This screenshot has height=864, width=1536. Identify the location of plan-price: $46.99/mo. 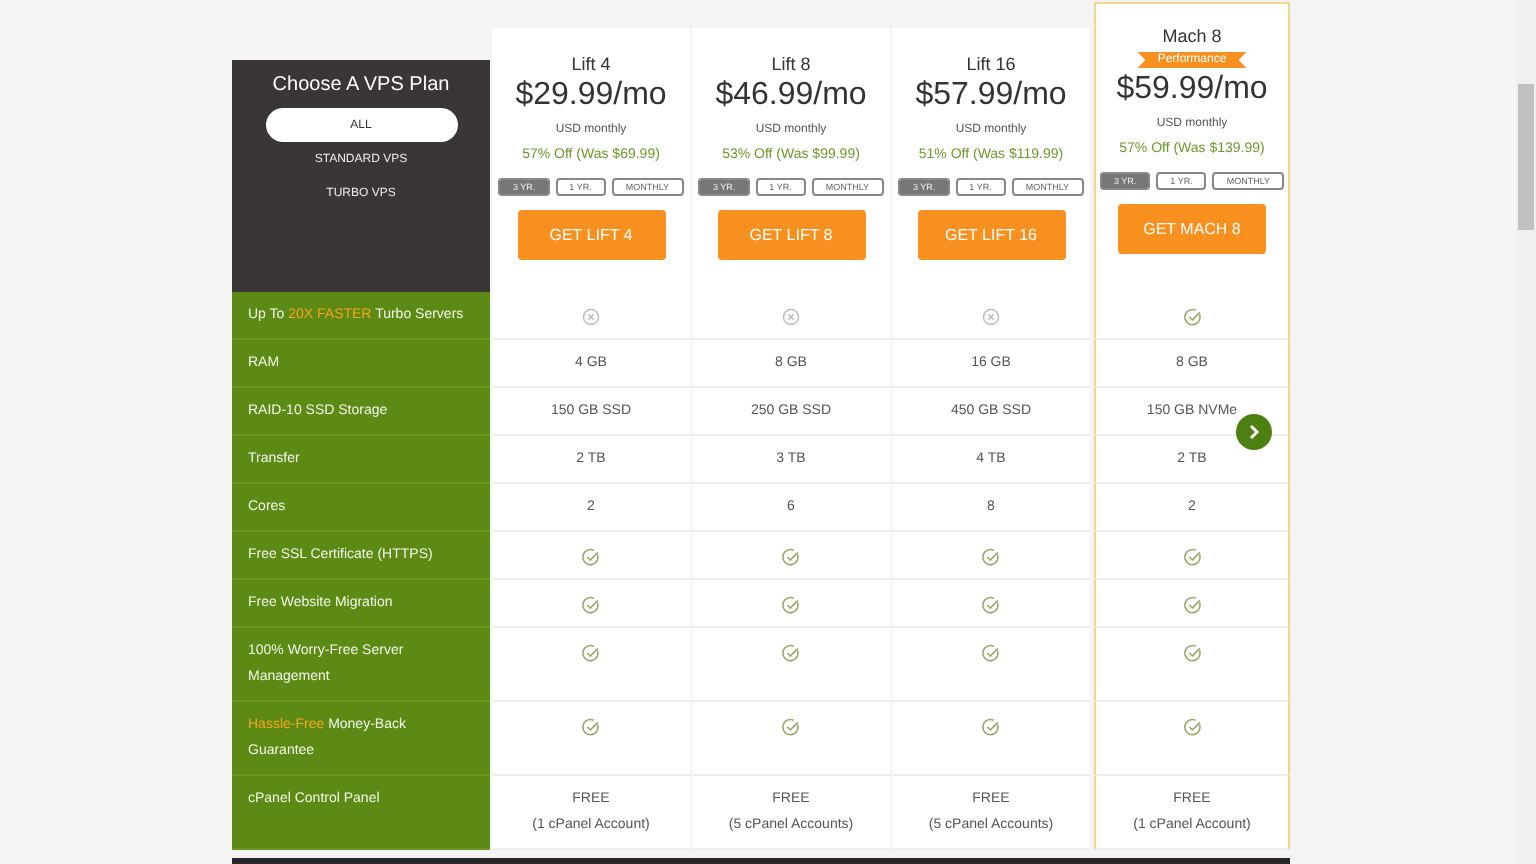
(791, 96).